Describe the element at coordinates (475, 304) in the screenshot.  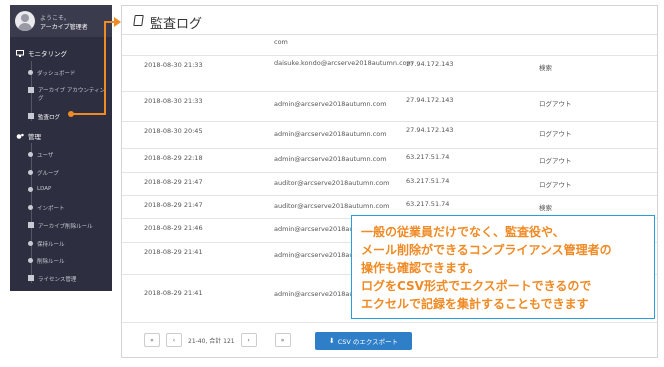
I see `callout-line: エクセルで記録を集計することもできます` at that location.